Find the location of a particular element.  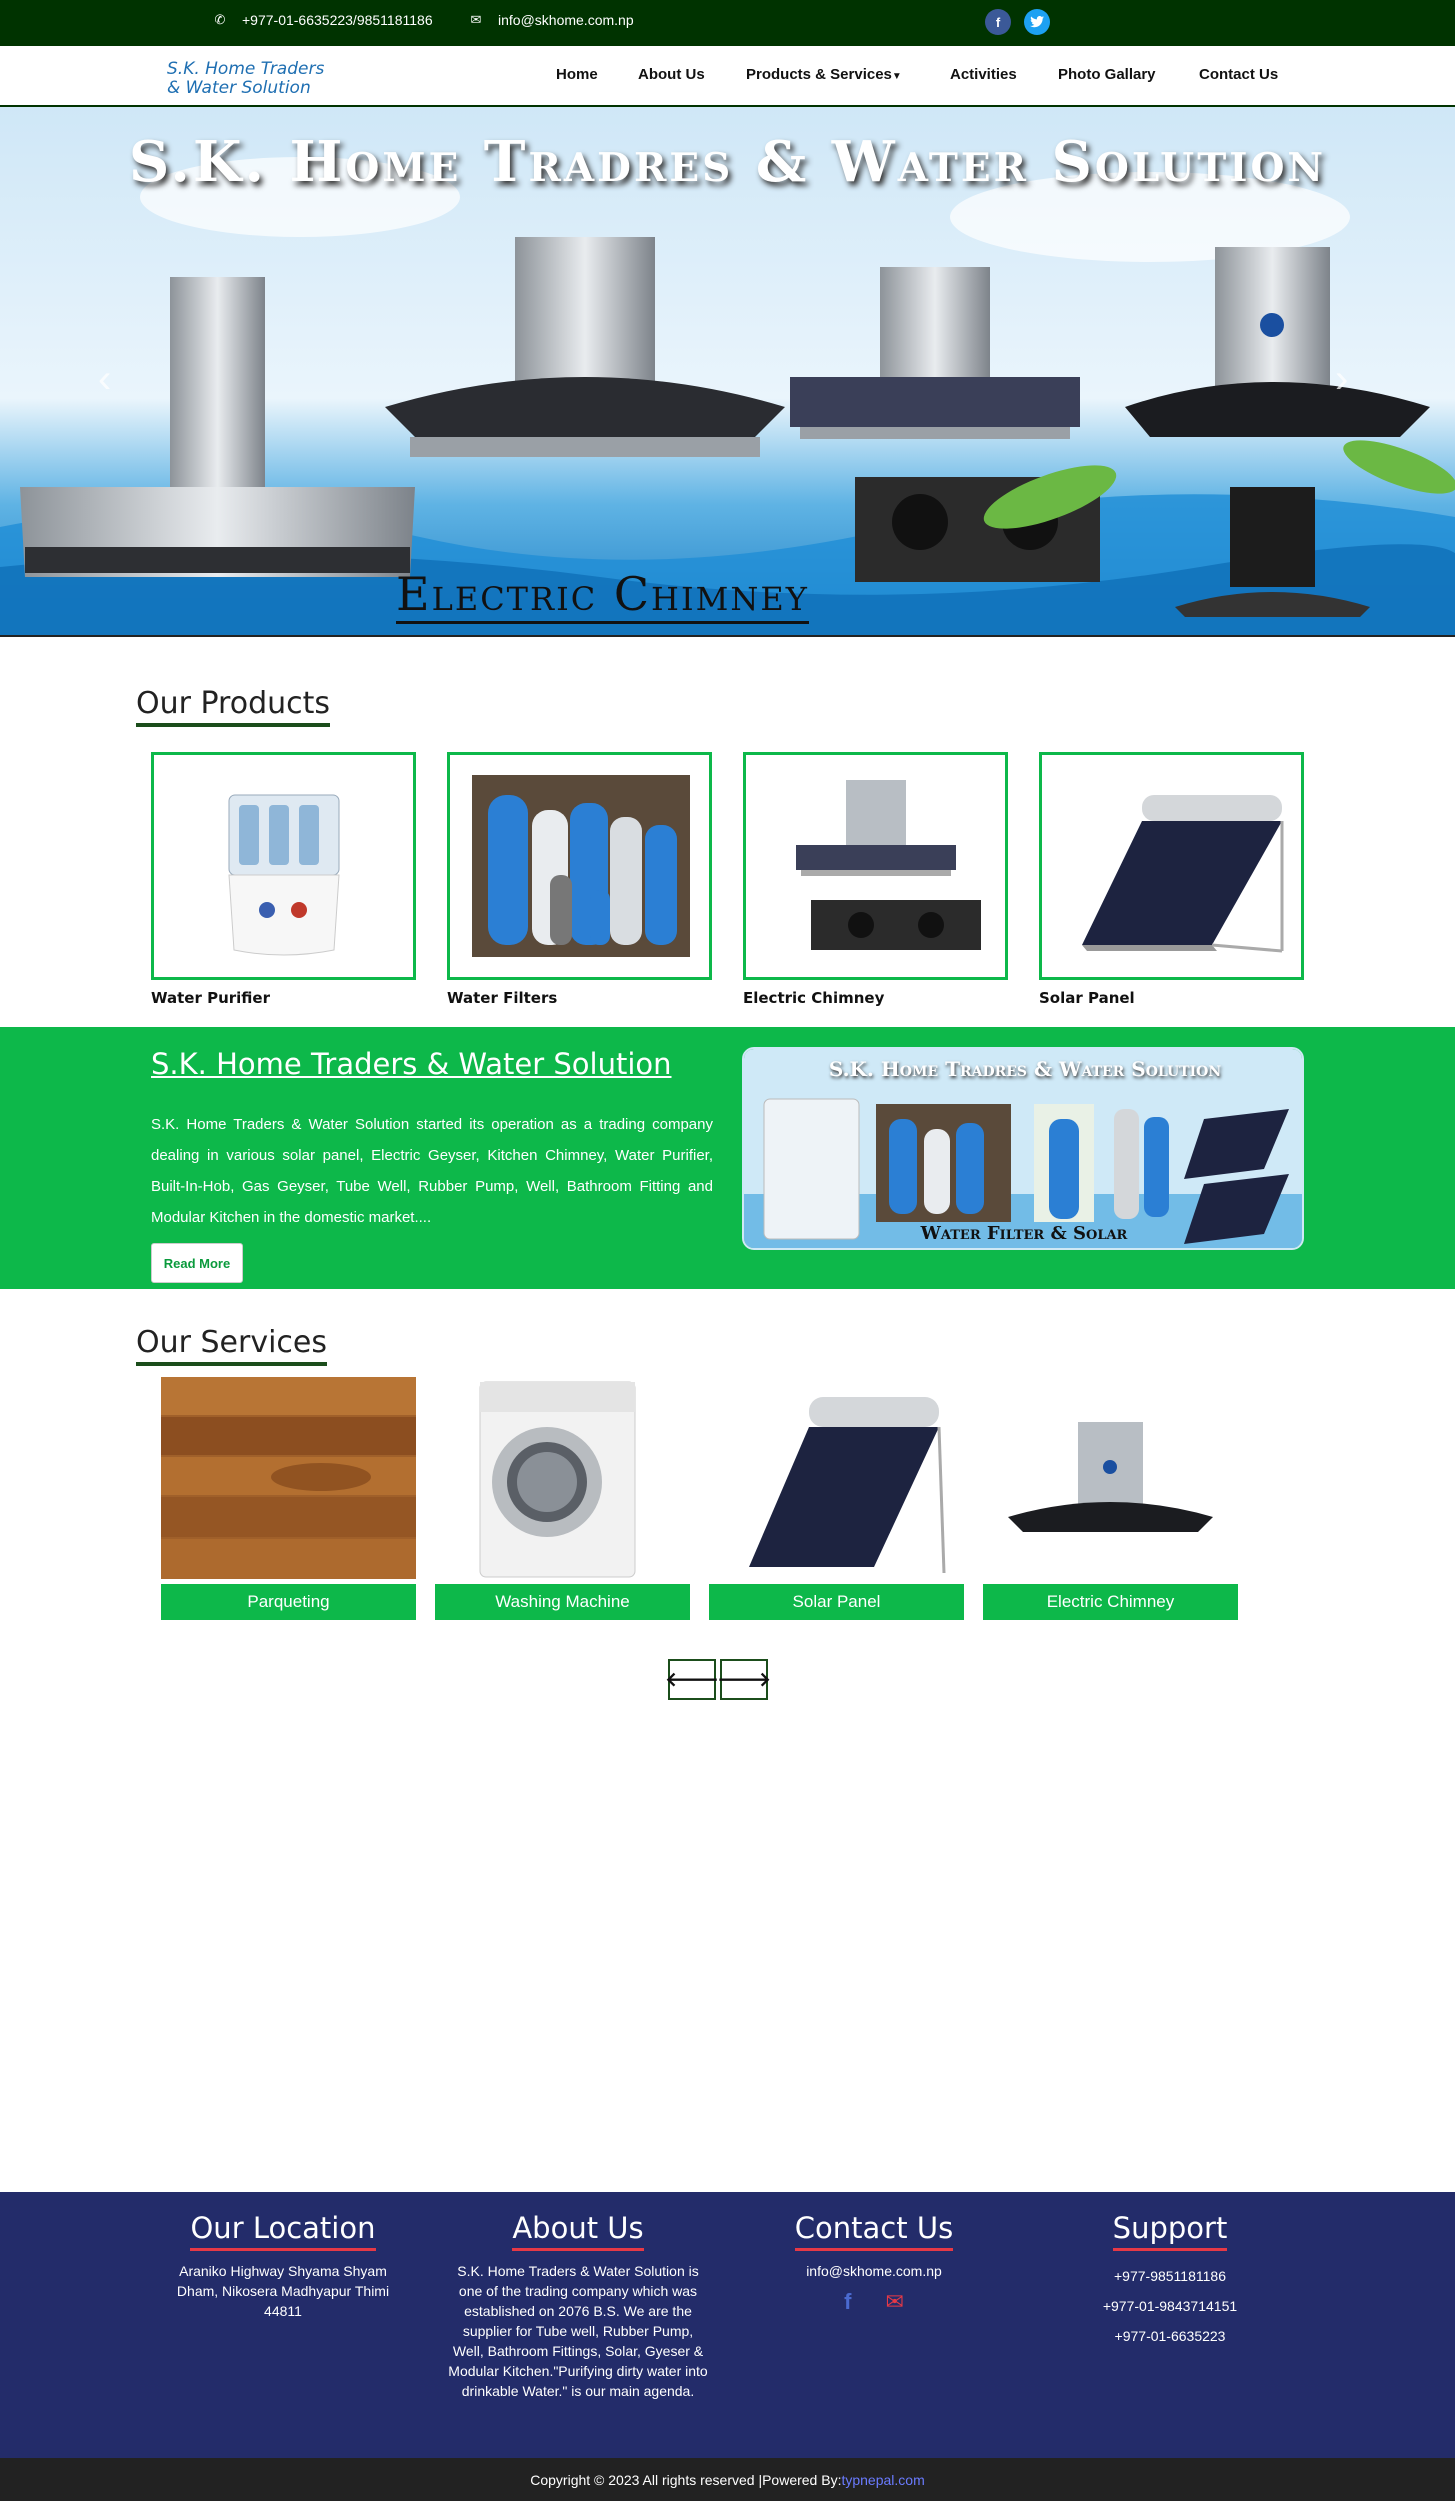

product-card-water-filters is located at coordinates (579, 866).